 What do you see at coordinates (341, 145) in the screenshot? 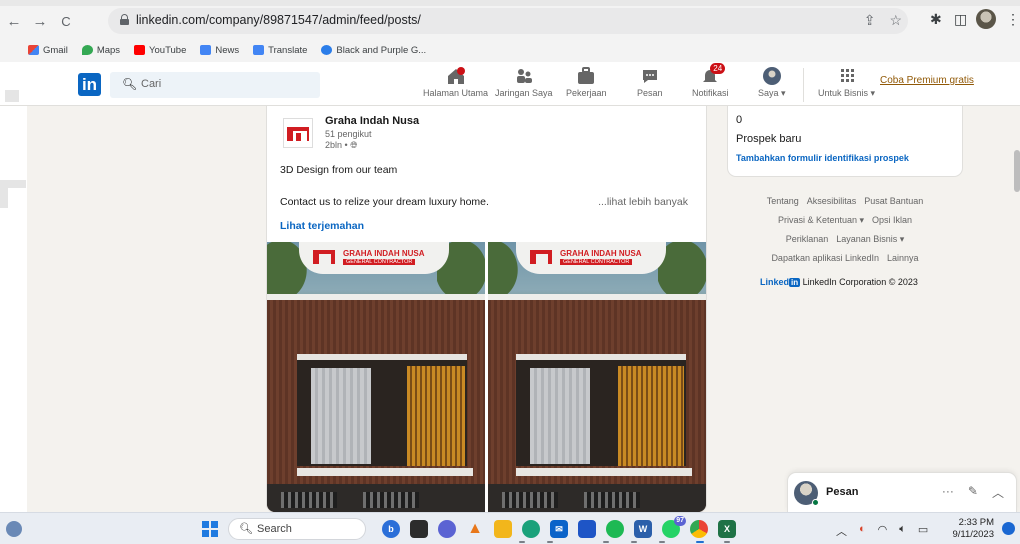
I see `post-time: 2bln • 🌐︎` at bounding box center [341, 145].